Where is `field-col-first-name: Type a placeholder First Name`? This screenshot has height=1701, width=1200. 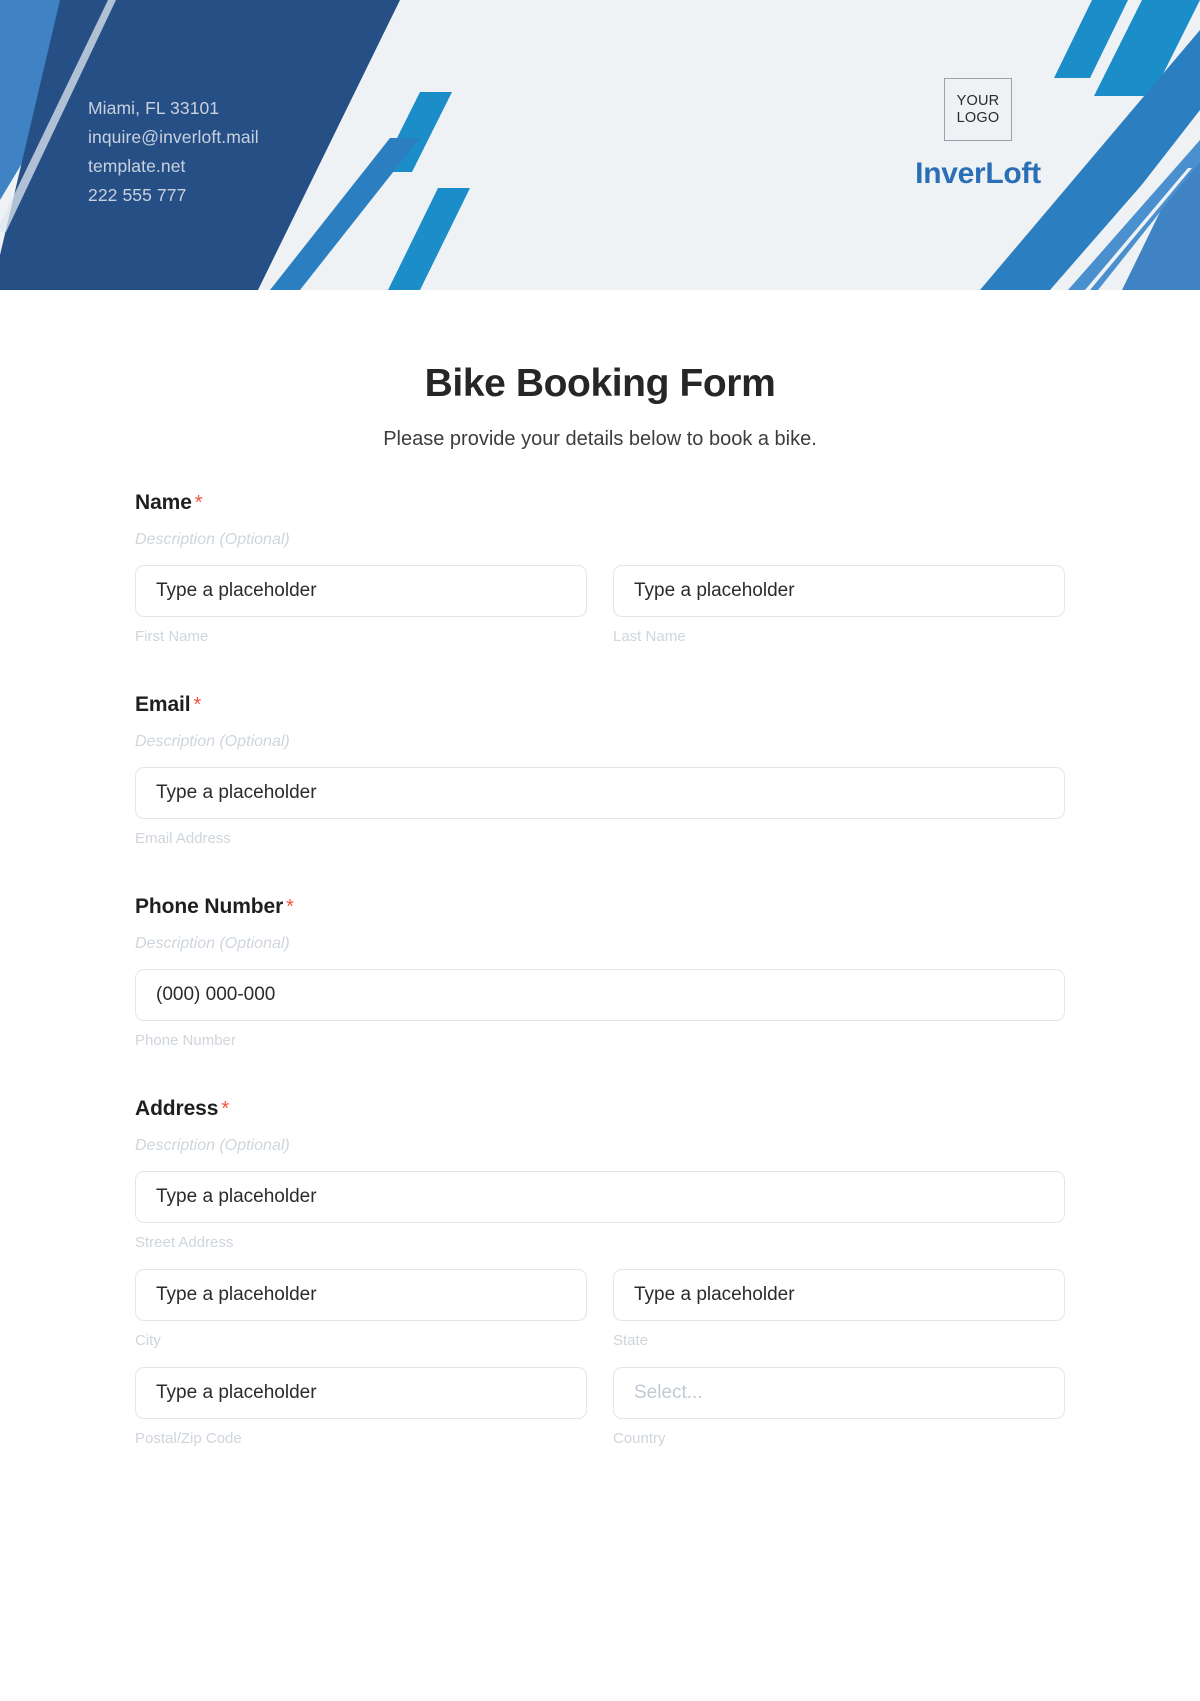 field-col-first-name: Type a placeholder First Name is located at coordinates (361, 605).